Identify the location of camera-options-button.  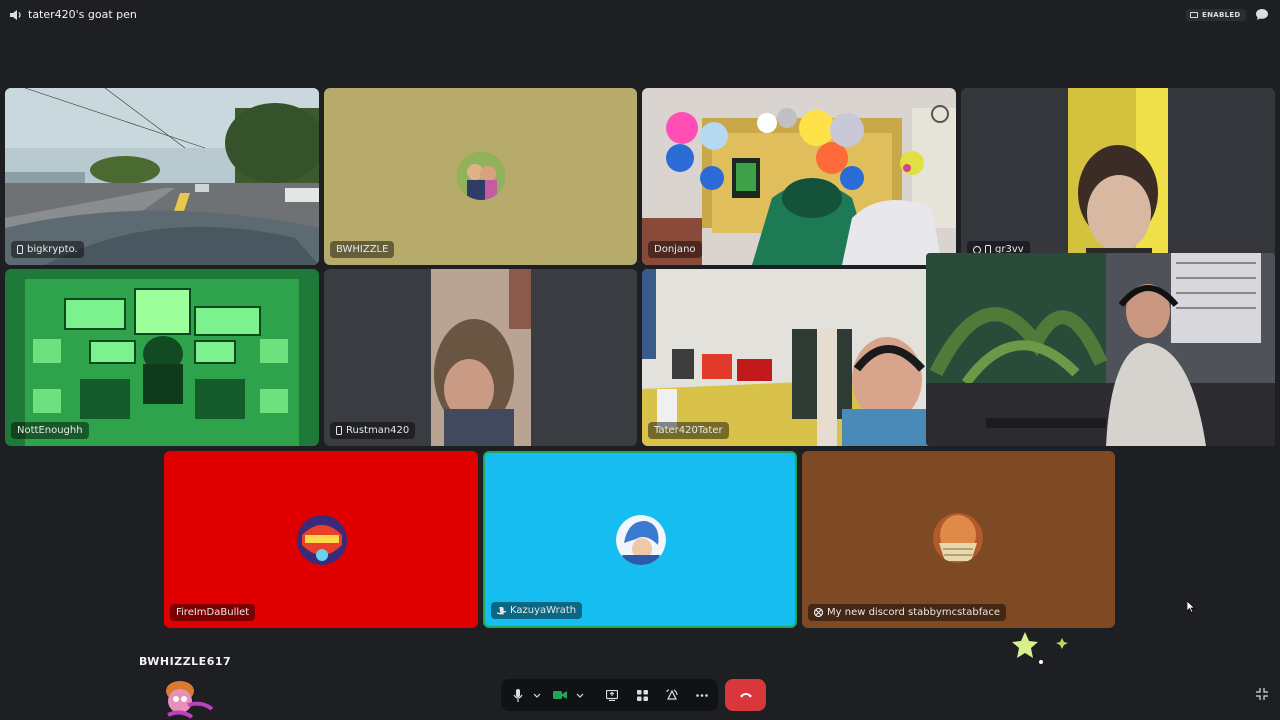
(580, 695).